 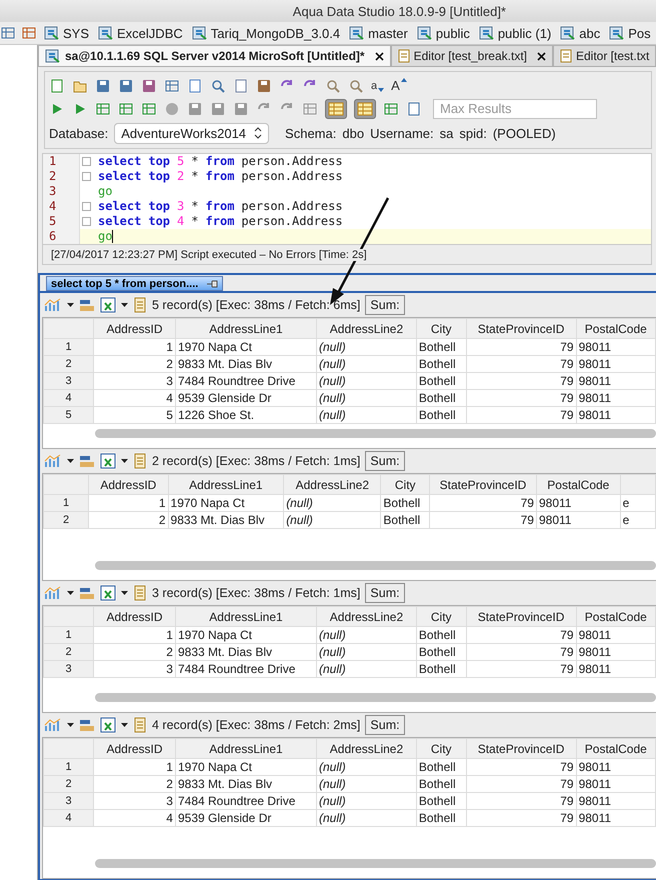 What do you see at coordinates (333, 86) in the screenshot?
I see `find-icon` at bounding box center [333, 86].